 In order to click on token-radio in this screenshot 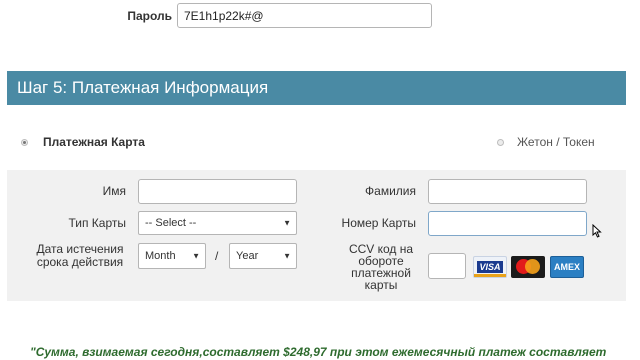, I will do `click(500, 142)`.